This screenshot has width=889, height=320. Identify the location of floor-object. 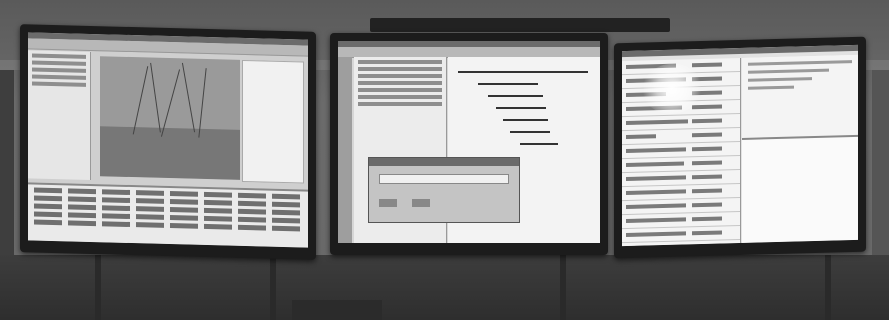
(337, 310).